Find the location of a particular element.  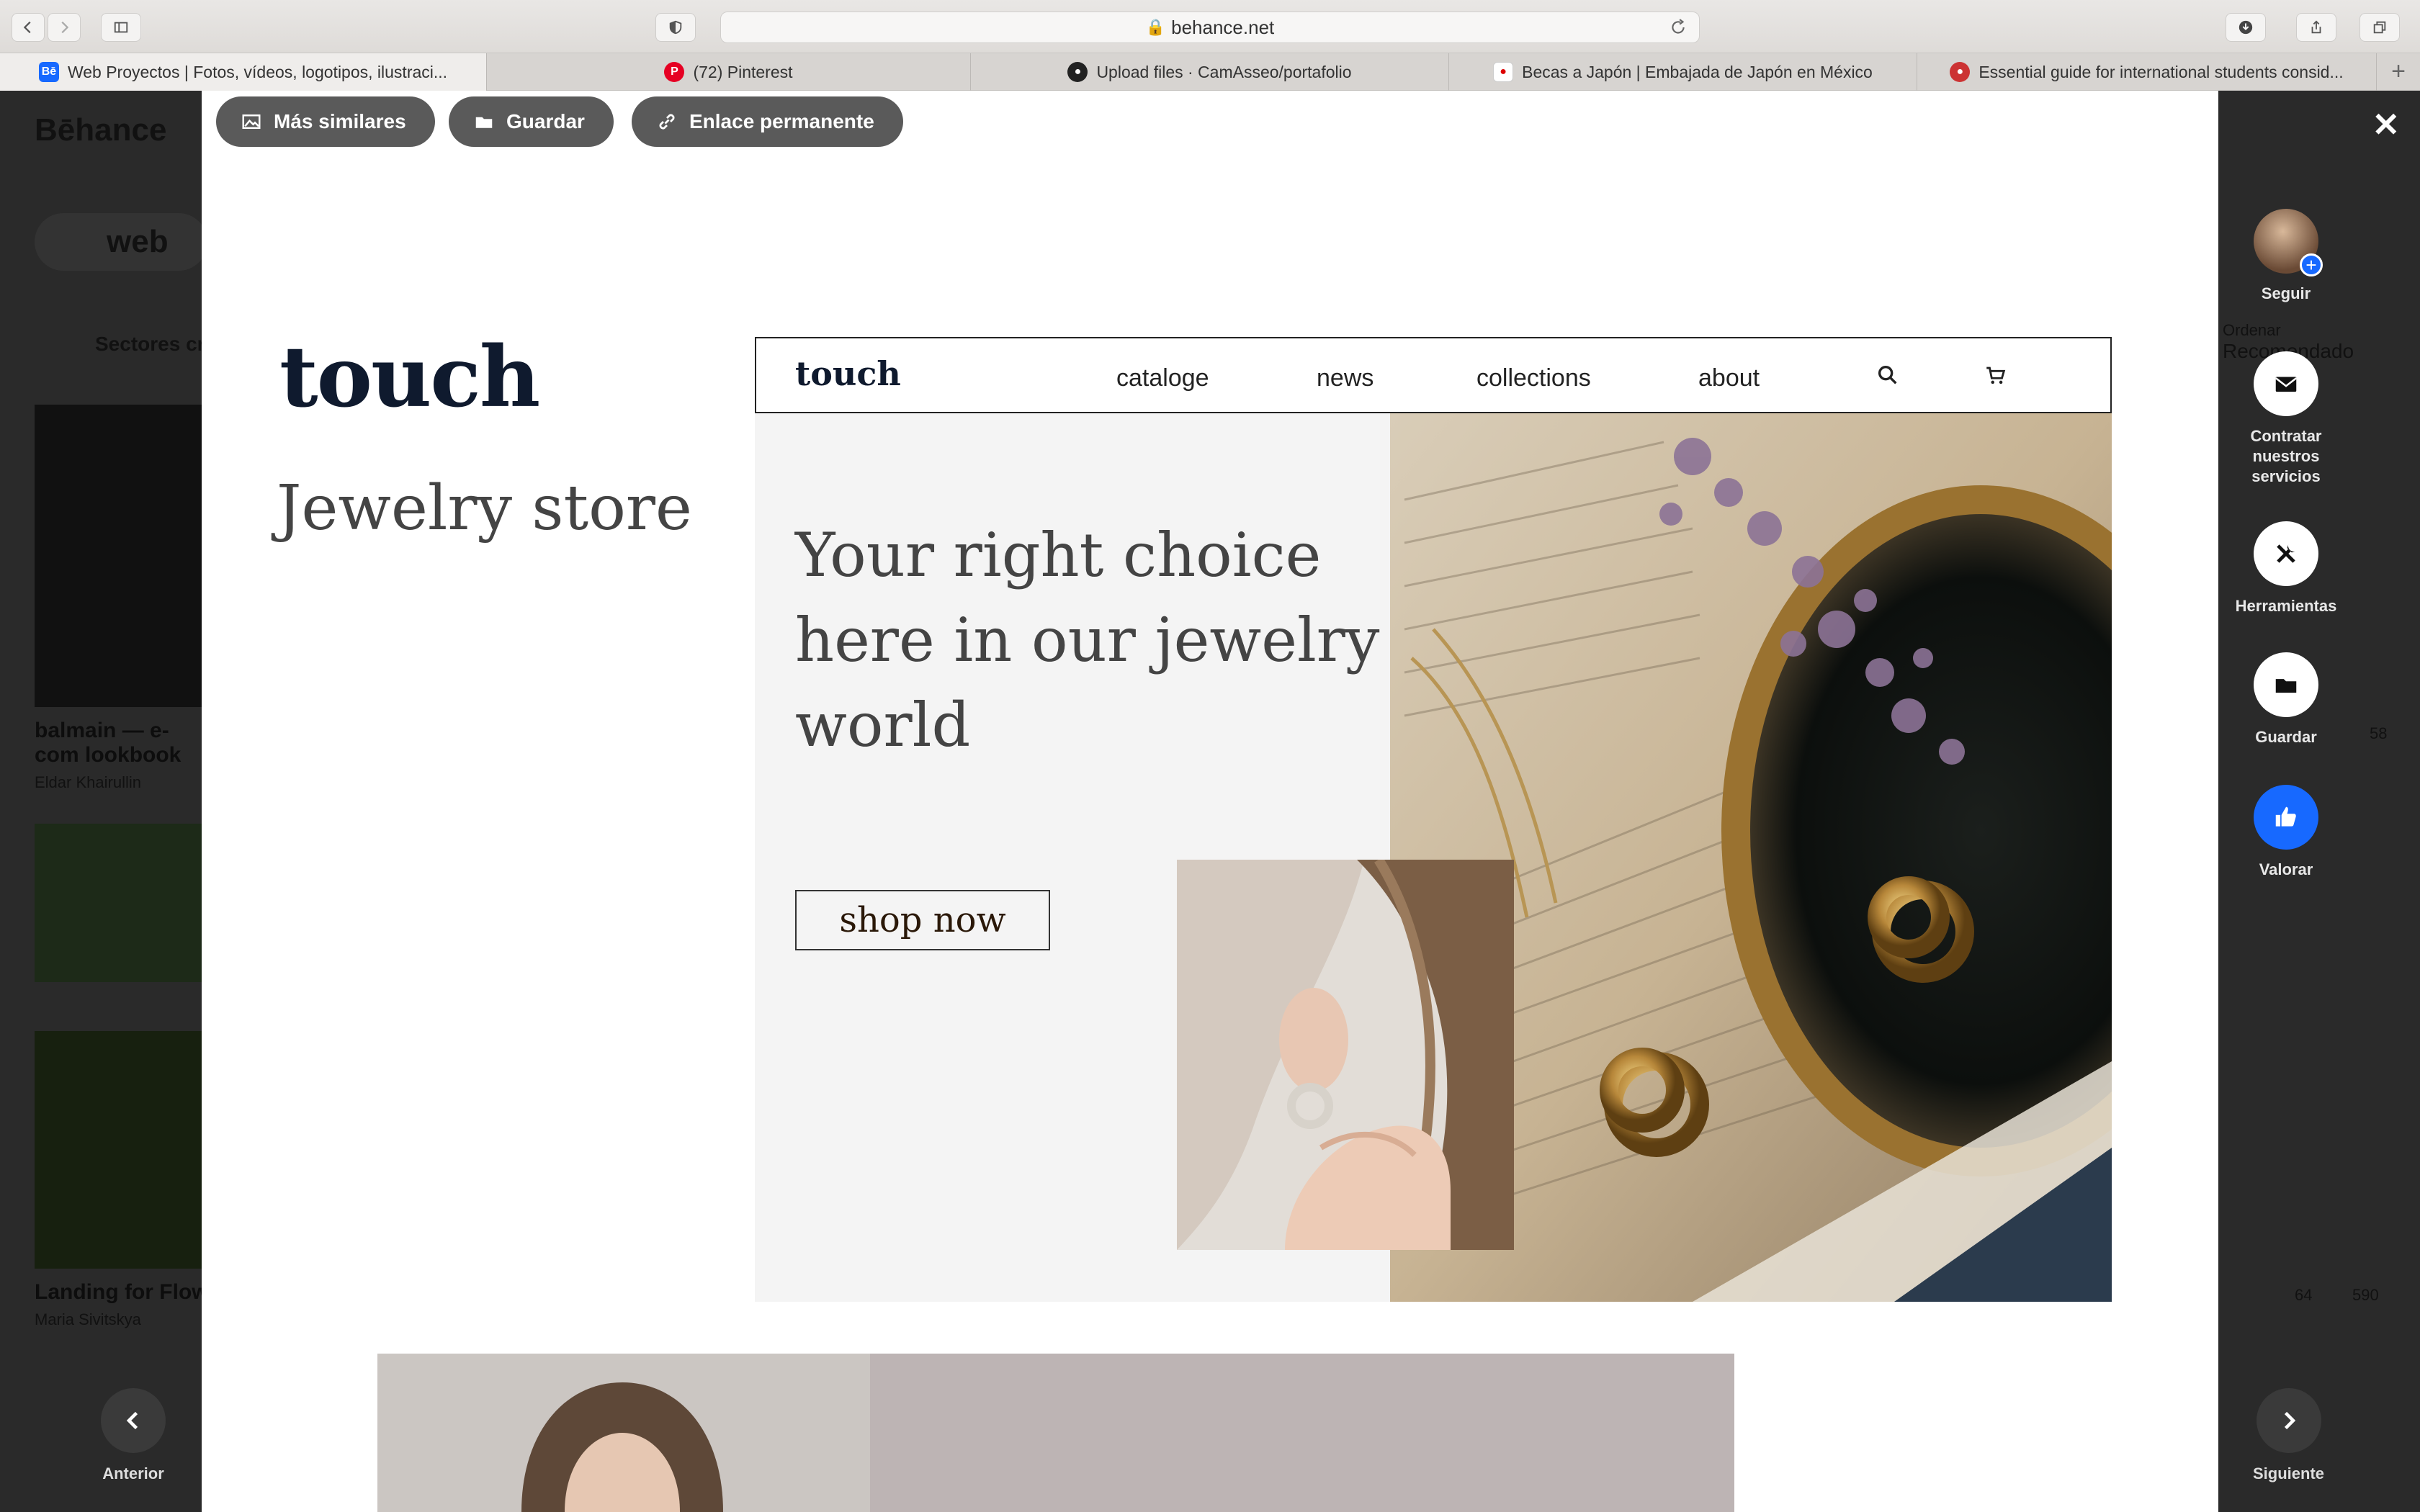

mockup-shop-now-button: shop now is located at coordinates (923, 920).